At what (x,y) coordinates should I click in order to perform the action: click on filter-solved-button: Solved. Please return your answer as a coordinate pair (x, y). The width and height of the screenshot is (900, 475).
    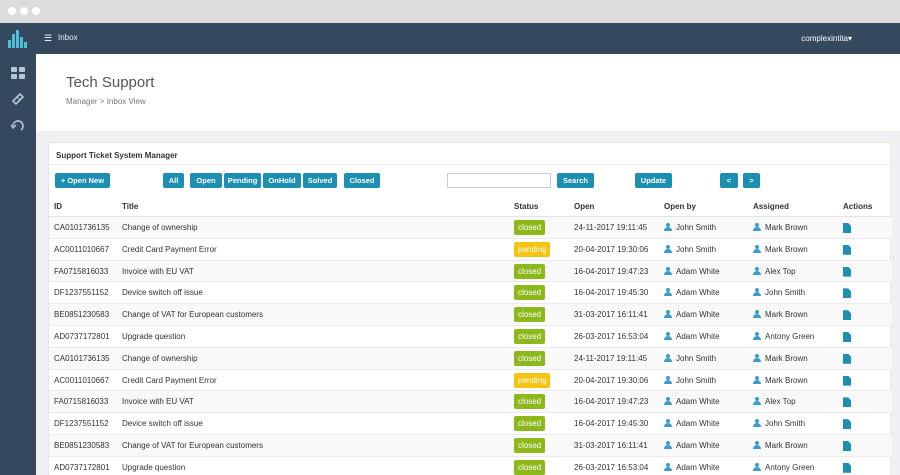
    Looking at the image, I should click on (320, 180).